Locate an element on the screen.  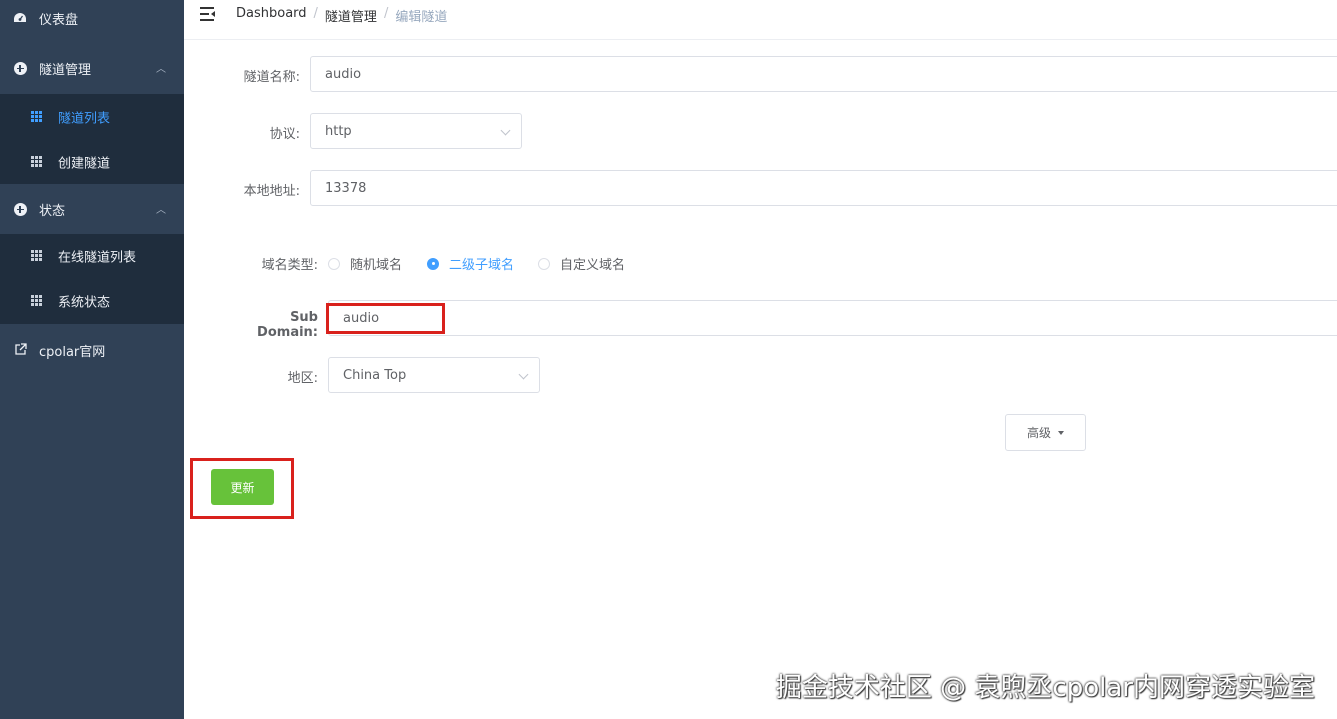
sidebar-item-label: 隧道列表 is located at coordinates (84, 118).